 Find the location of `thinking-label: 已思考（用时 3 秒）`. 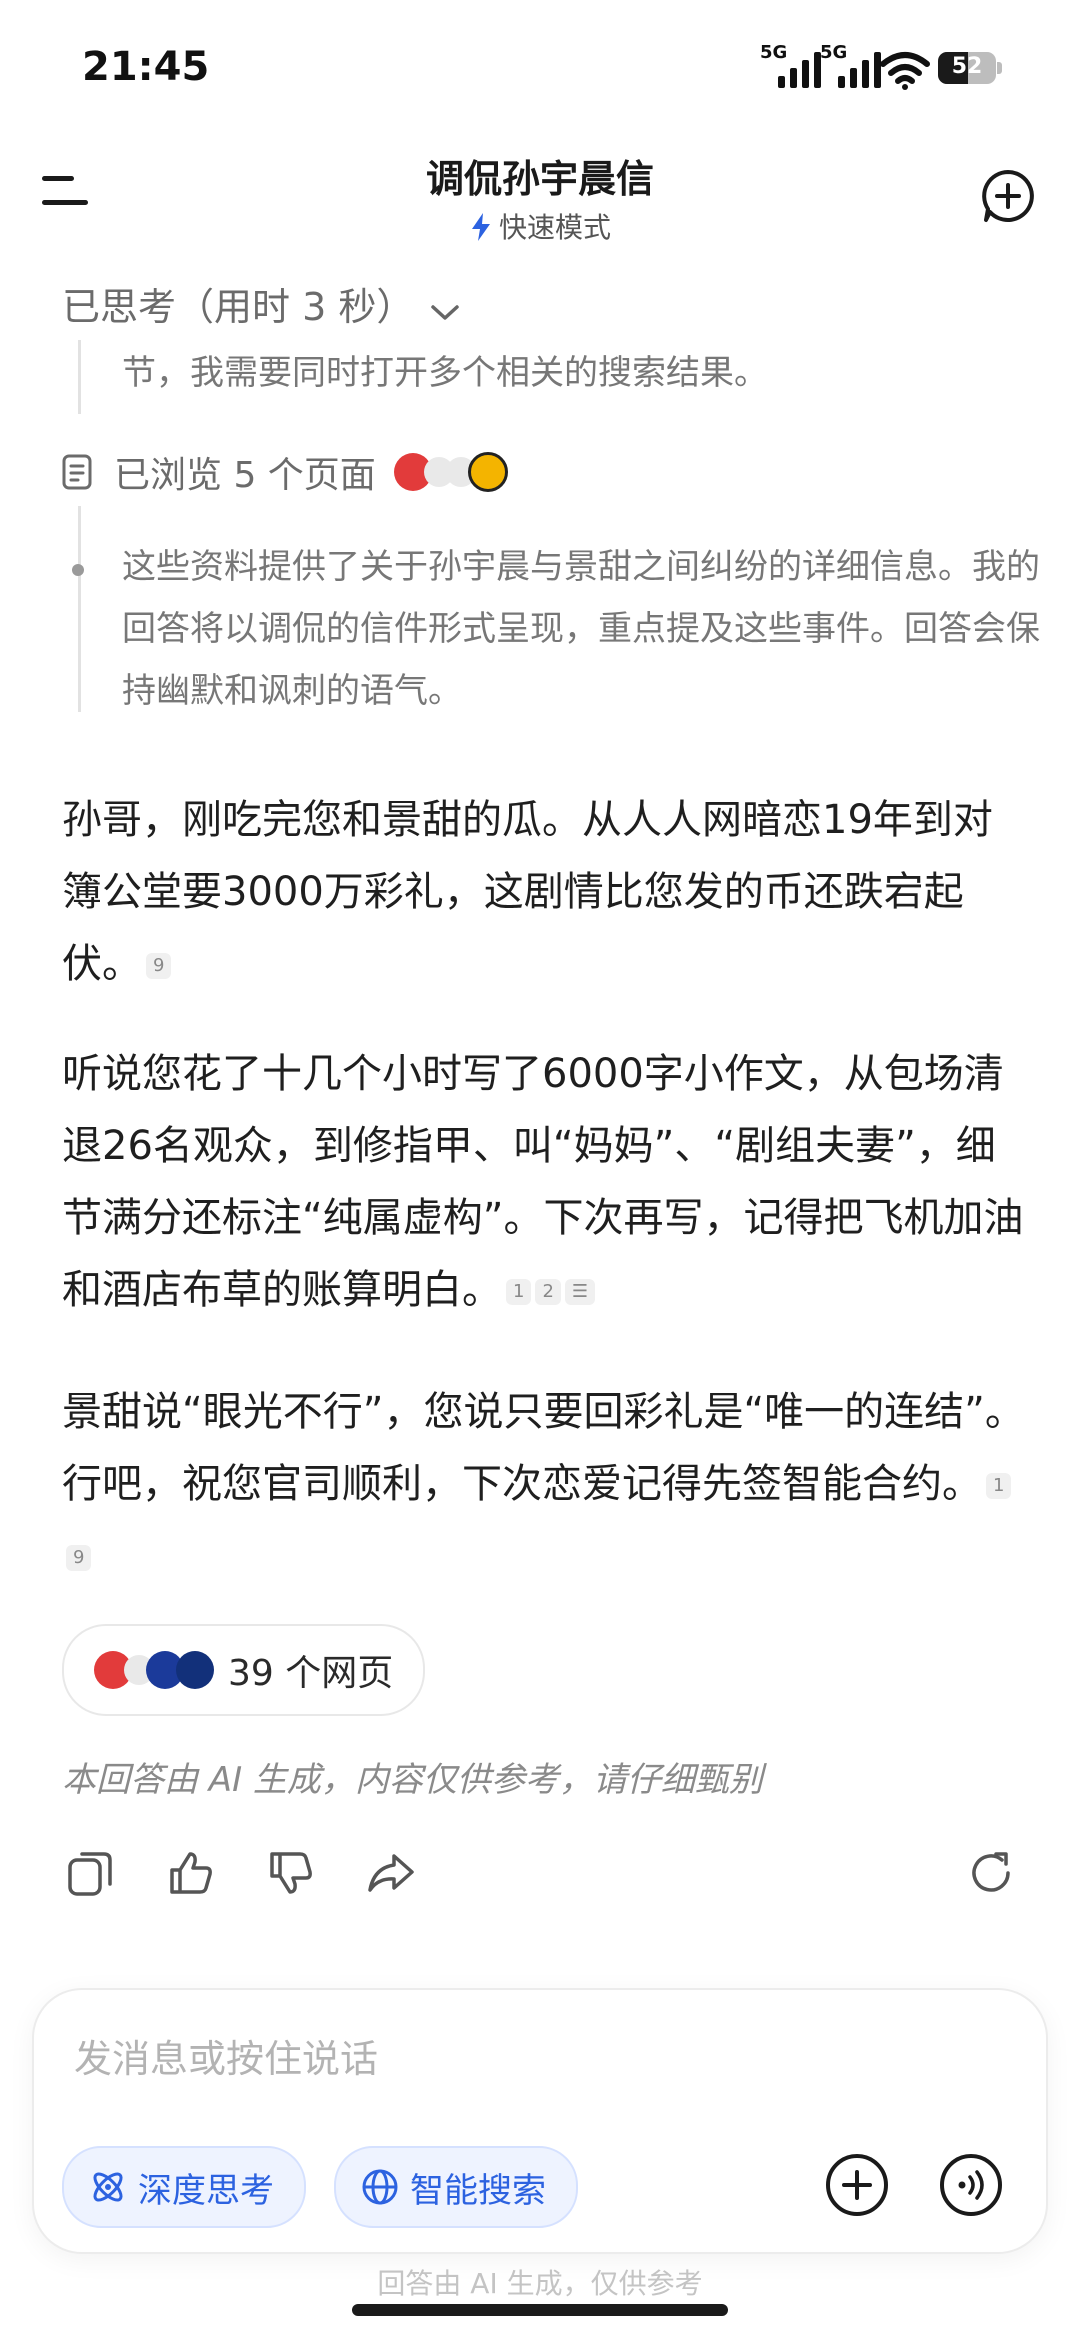

thinking-label: 已思考（用时 3 秒） is located at coordinates (238, 307).